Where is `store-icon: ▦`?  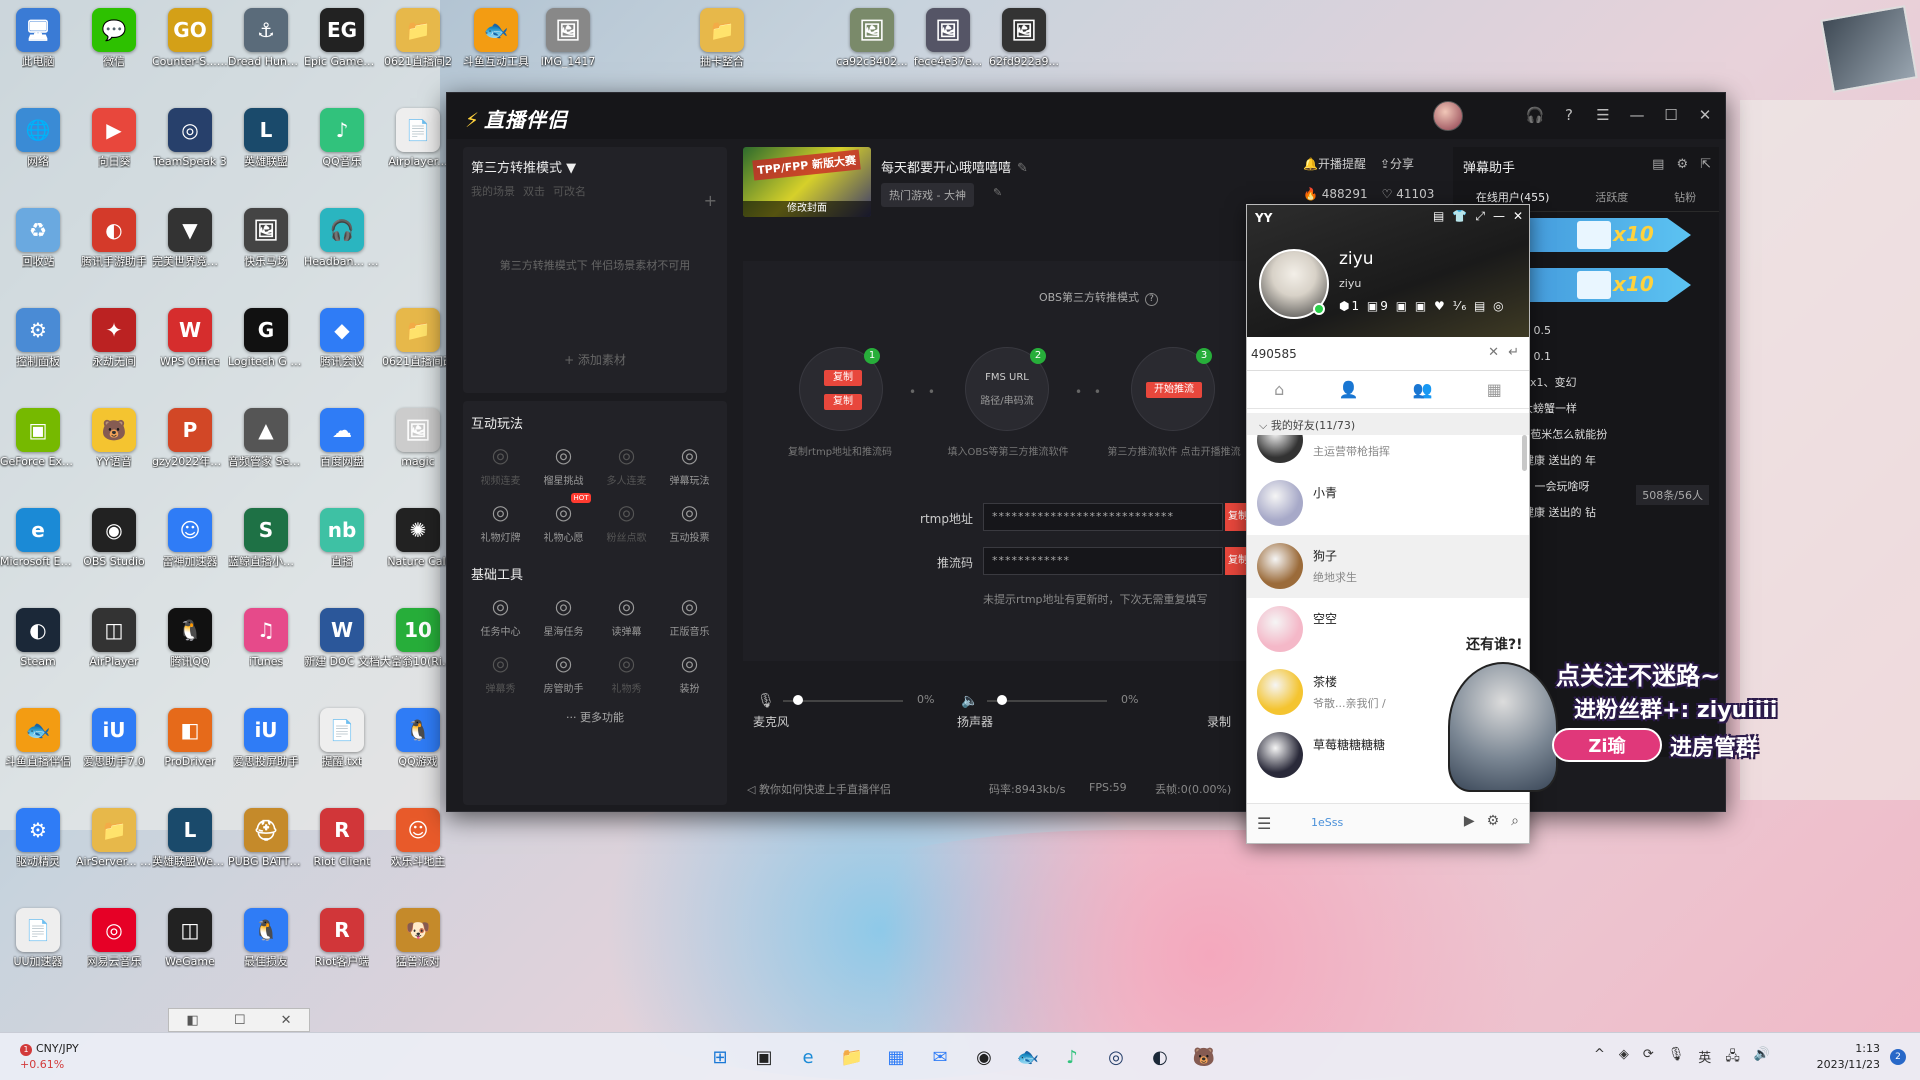 store-icon: ▦ is located at coordinates (896, 1057).